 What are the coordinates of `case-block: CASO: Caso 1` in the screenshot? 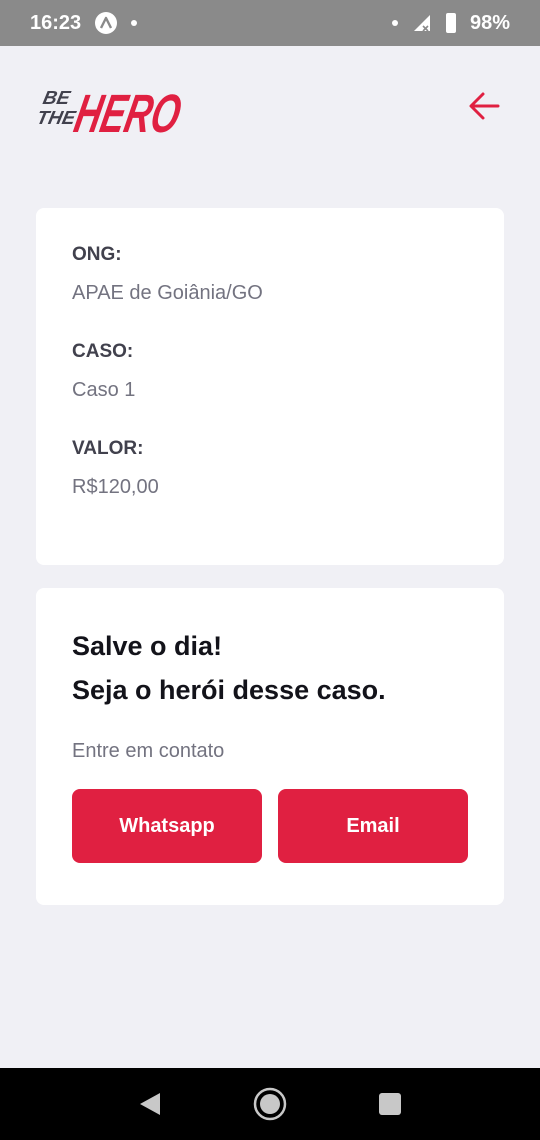 It's located at (270, 371).